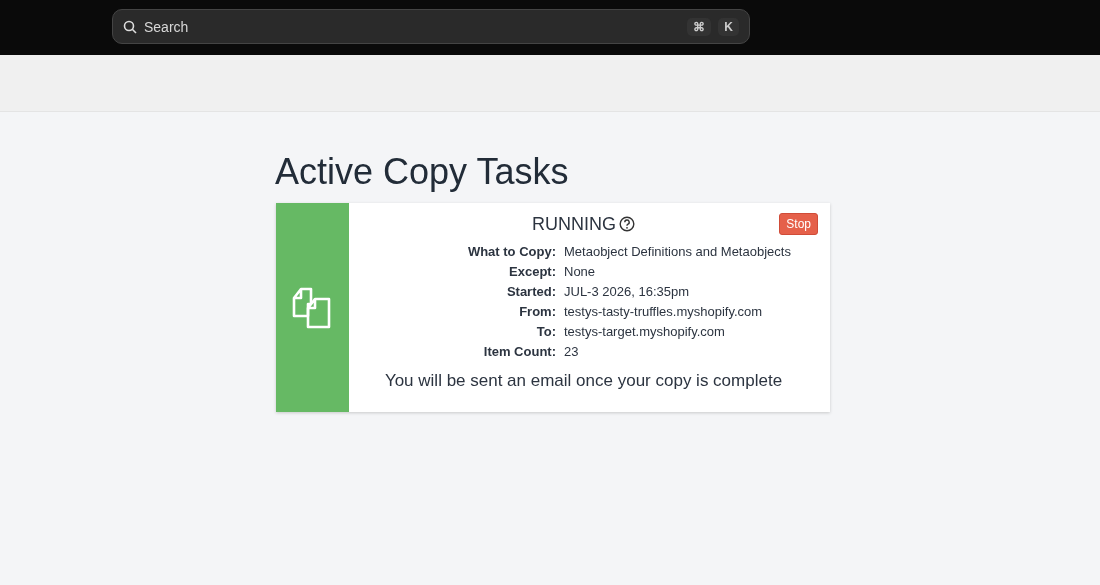  I want to click on field-value: None, so click(580, 272).